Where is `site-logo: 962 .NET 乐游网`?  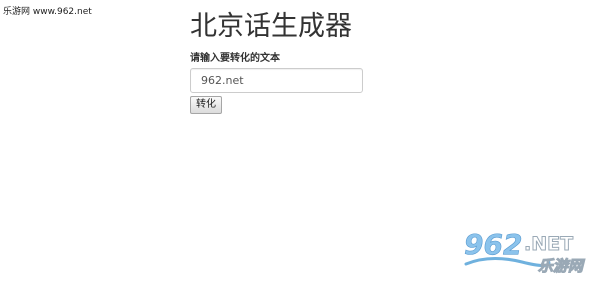
site-logo: 962 .NET 乐游网 is located at coordinates (525, 252).